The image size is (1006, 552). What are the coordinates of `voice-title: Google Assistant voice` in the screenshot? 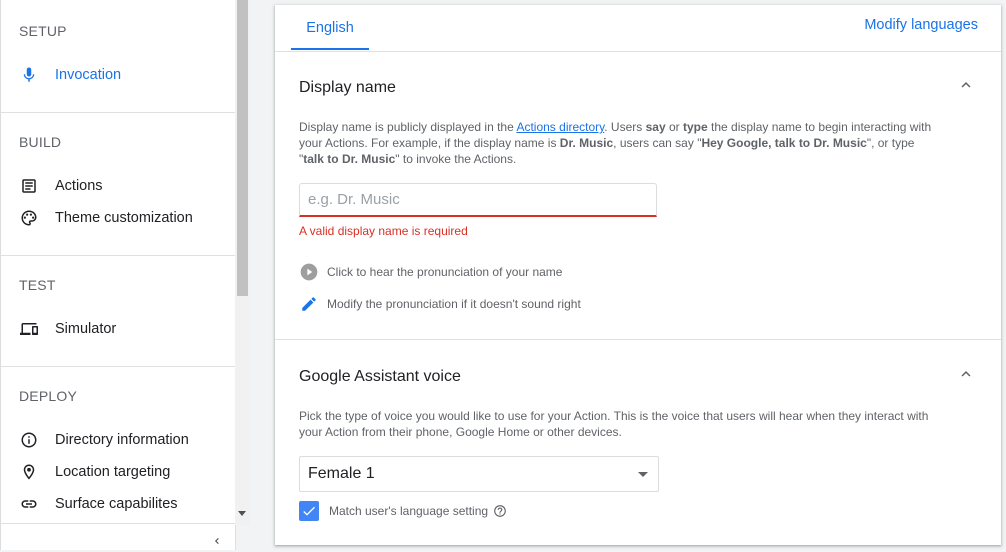 It's located at (380, 376).